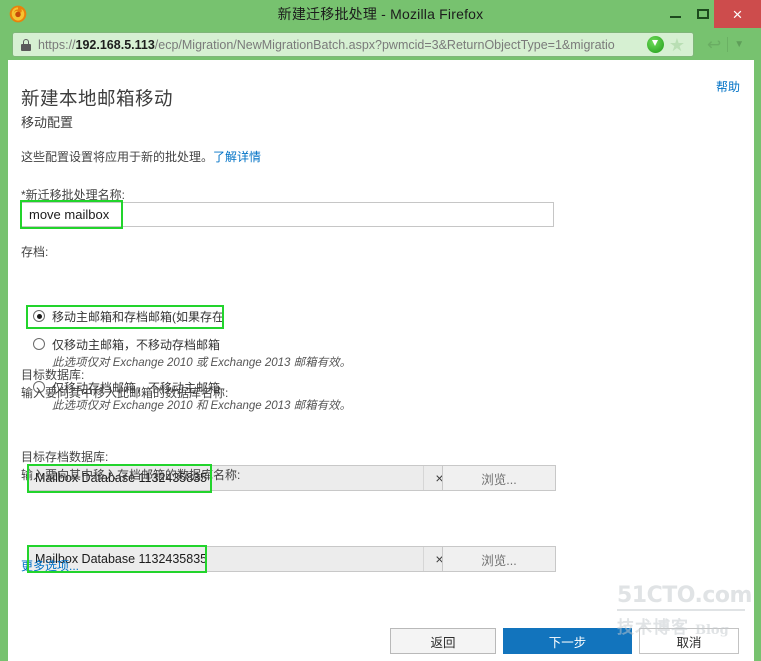 This screenshot has height=661, width=761. I want to click on archive-option-both: 移动主邮箱和存档邮箱(如果存在, so click(128, 317).